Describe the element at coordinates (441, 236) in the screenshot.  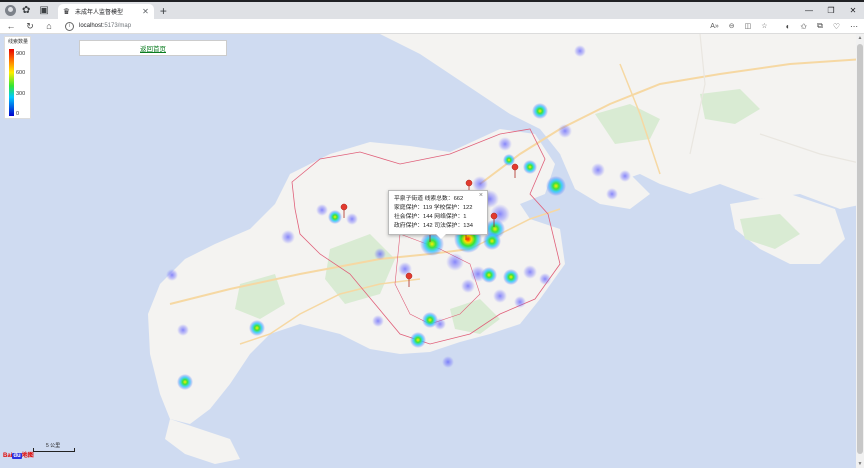
I see `popup-pointer` at that location.